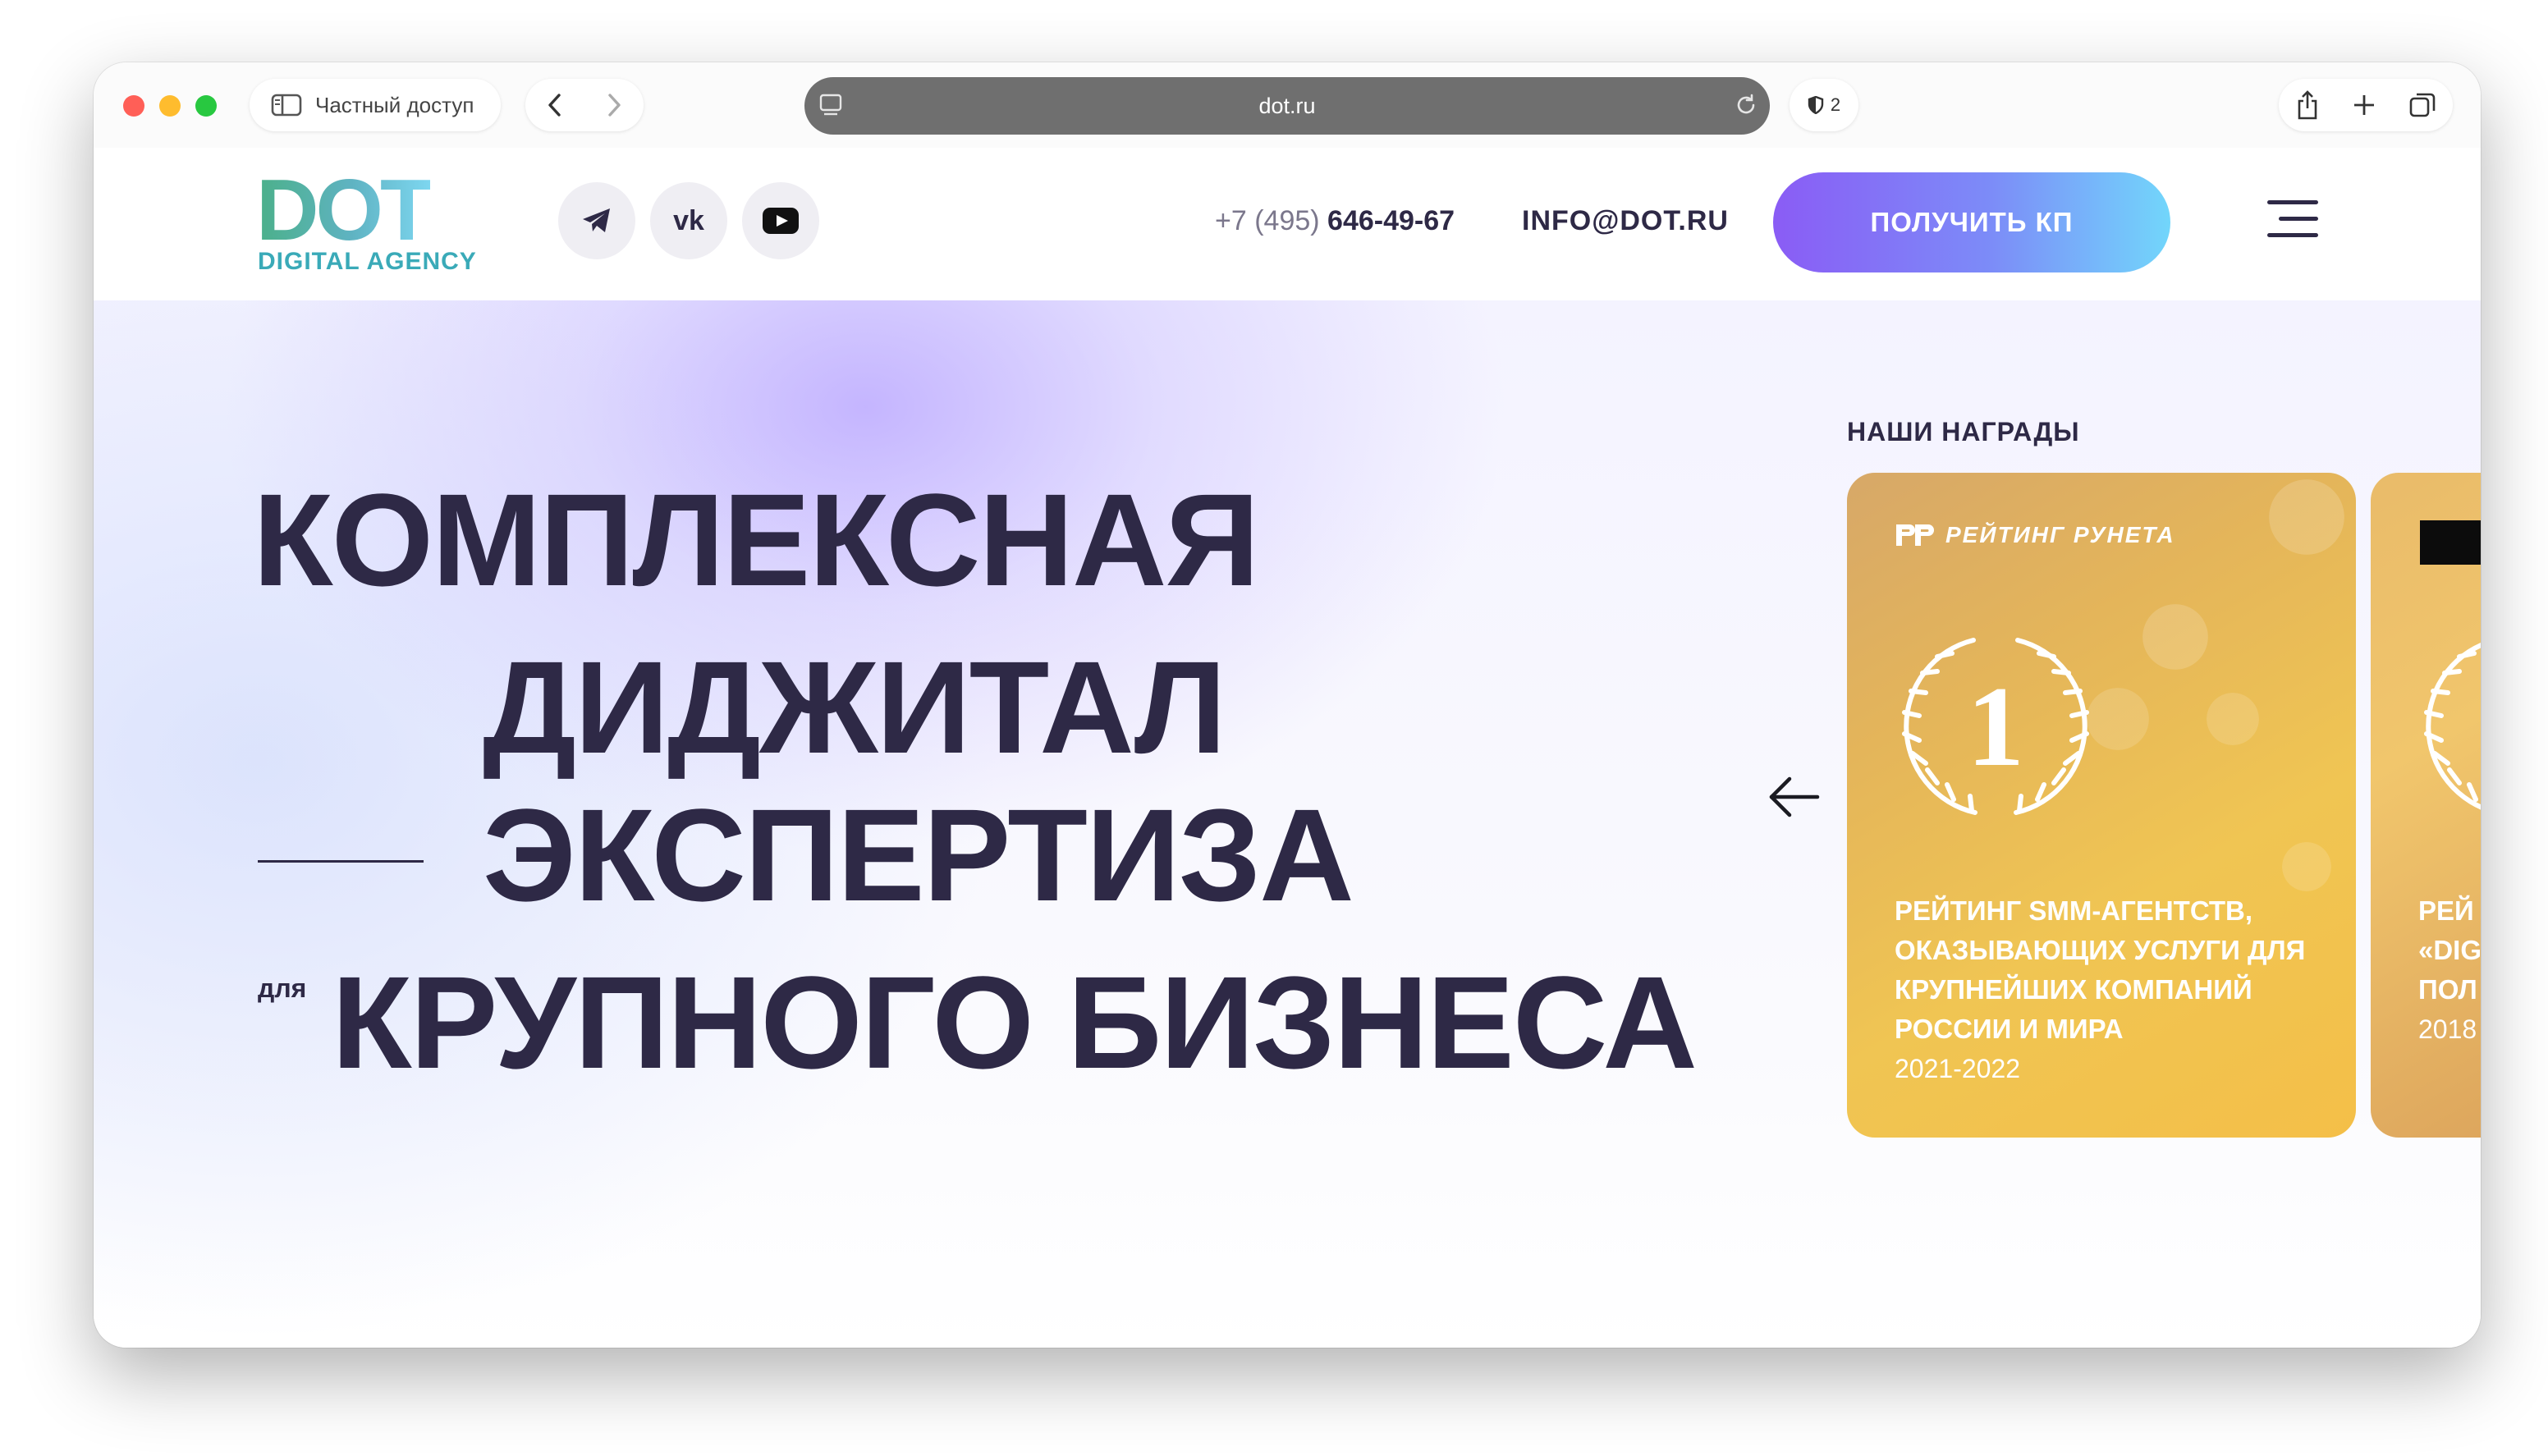 The image size is (2548, 1456). I want to click on telegram-icon, so click(596, 220).